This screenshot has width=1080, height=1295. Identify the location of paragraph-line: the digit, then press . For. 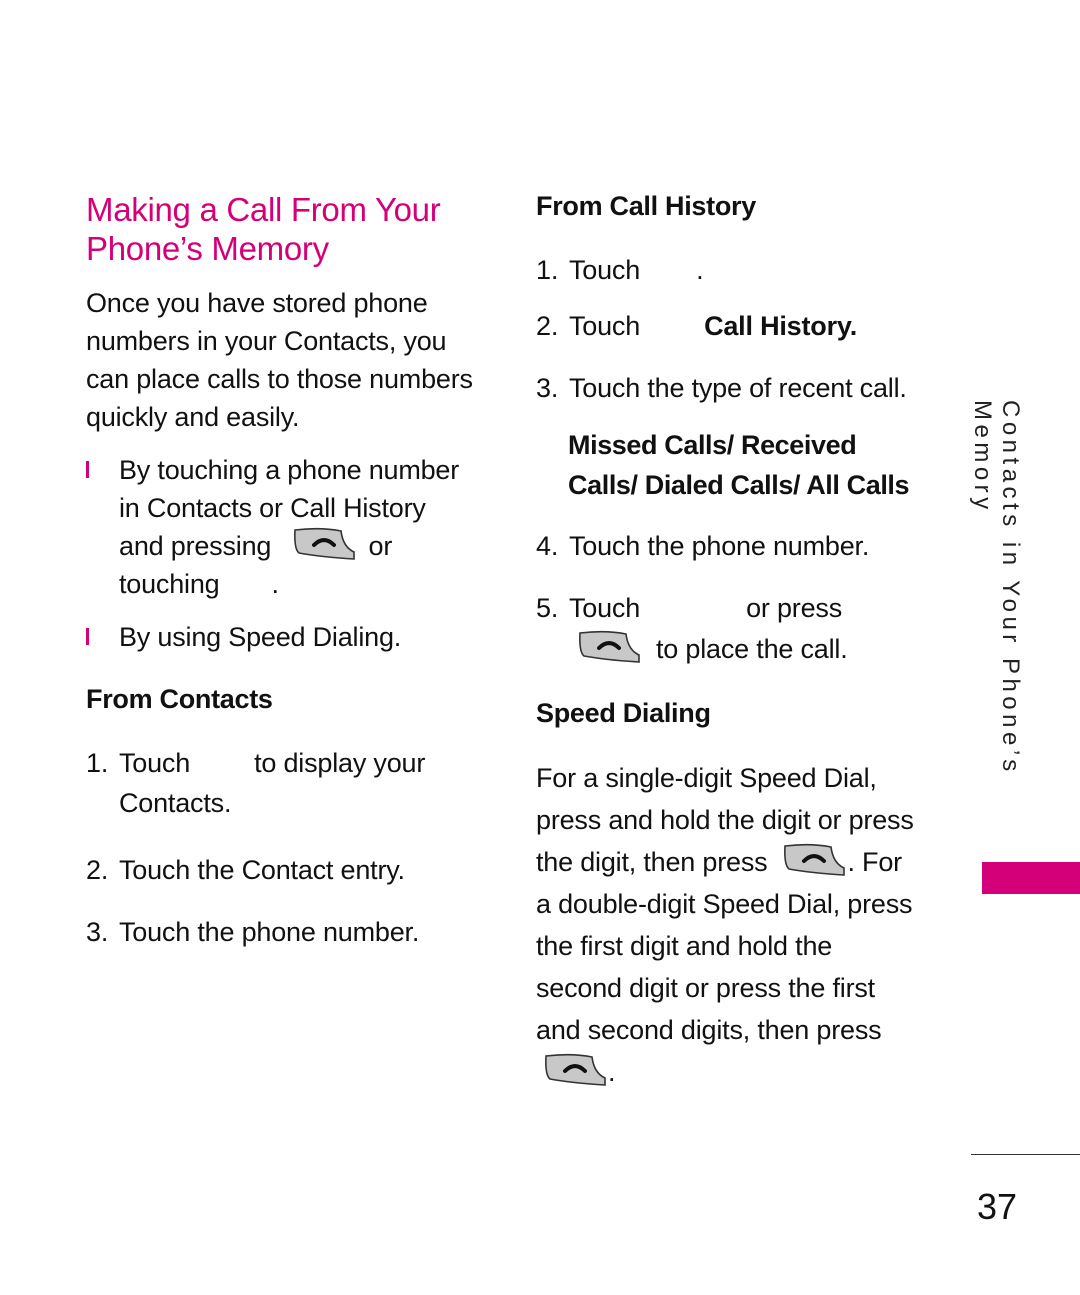
(725, 862).